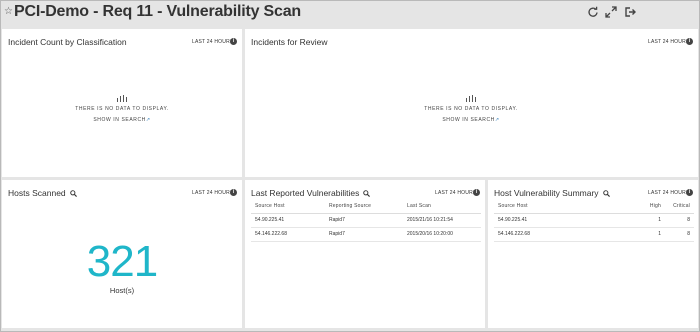 Image resolution: width=700 pixels, height=332 pixels. Describe the element at coordinates (442, 220) in the screenshot. I see `table-cell: 2015/21/16 10:21:54` at that location.